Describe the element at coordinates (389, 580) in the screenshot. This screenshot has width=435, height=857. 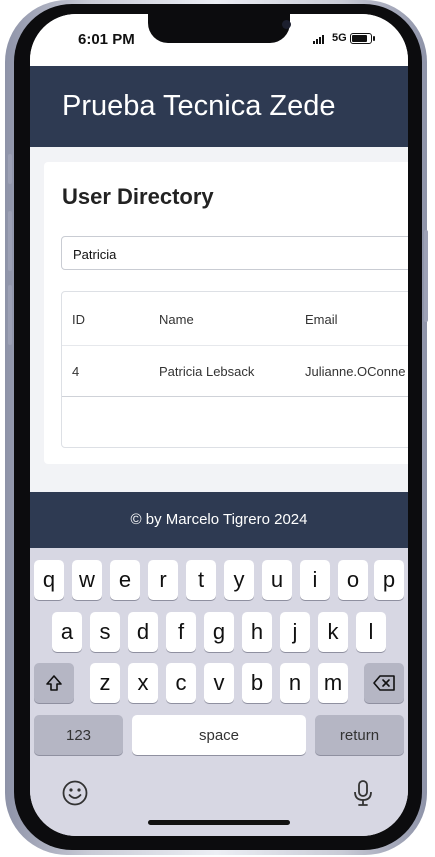
I see `key-p: p` at that location.